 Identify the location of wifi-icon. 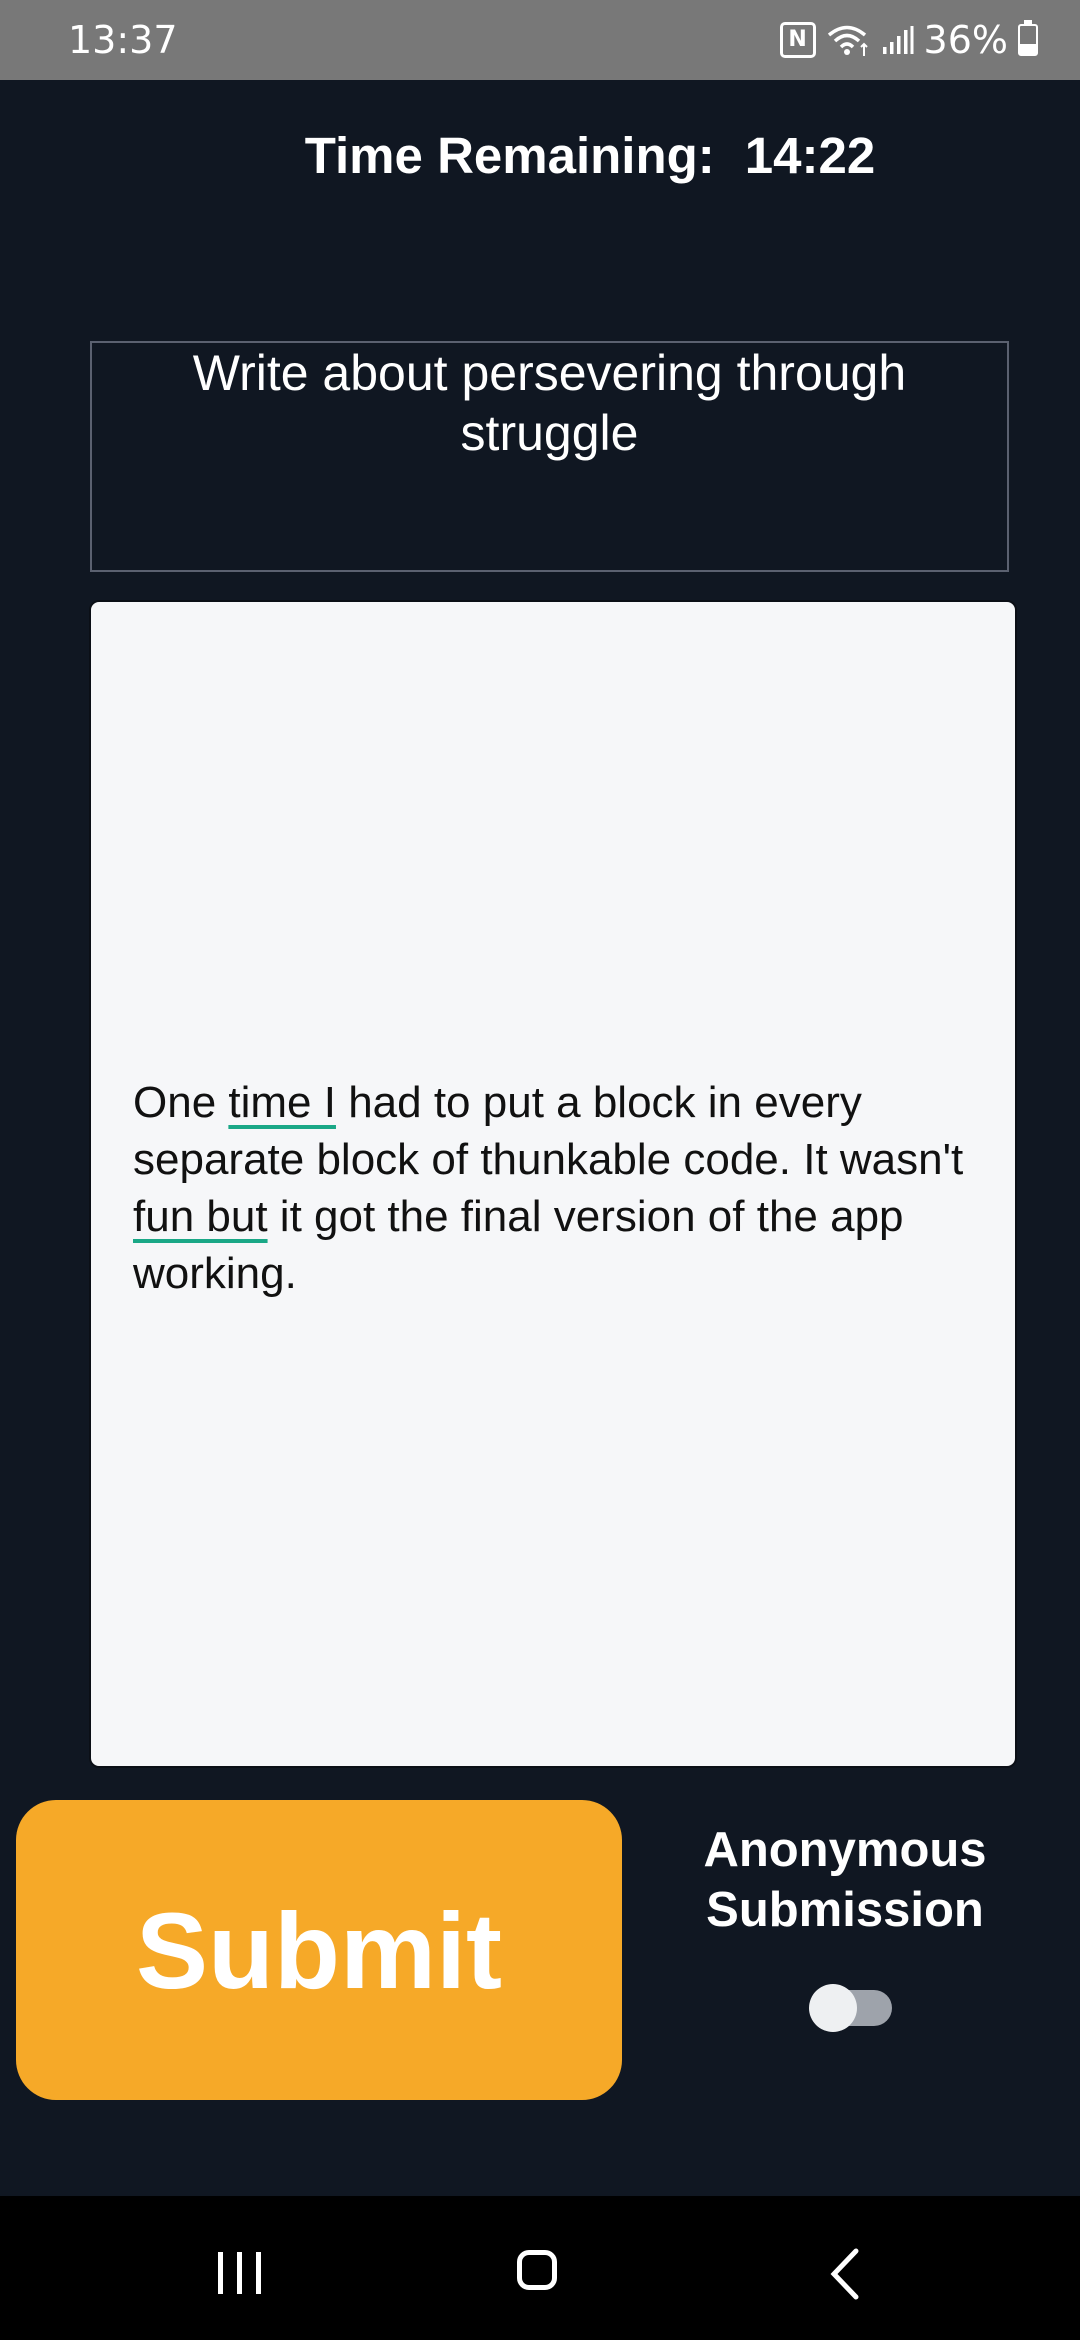
(847, 40).